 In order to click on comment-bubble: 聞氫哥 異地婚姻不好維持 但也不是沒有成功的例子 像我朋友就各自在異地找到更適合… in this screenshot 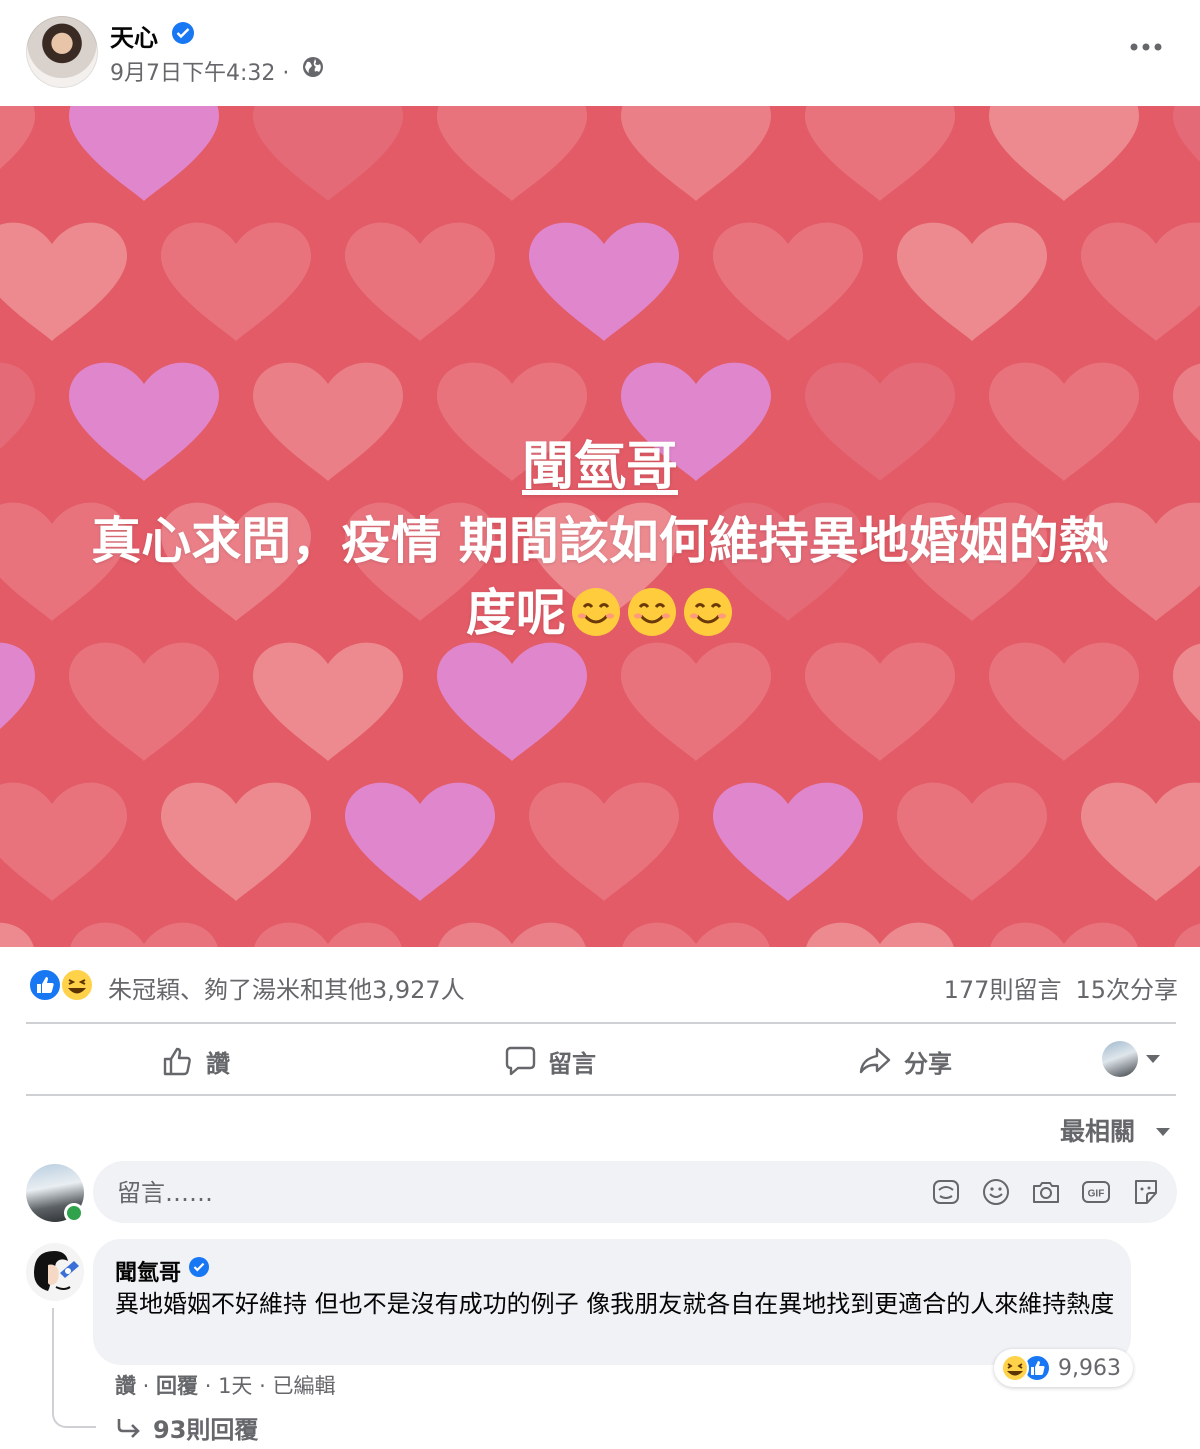, I will do `click(612, 1302)`.